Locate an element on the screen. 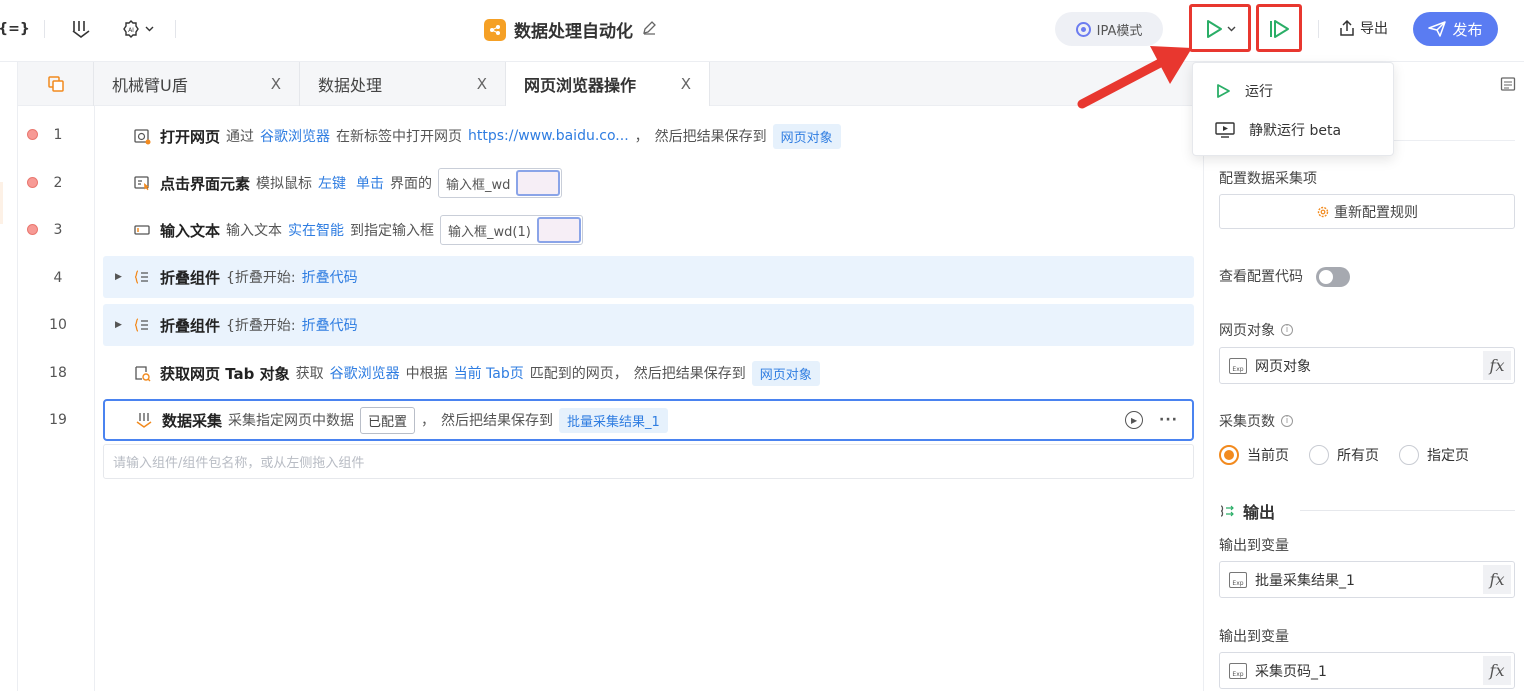 This screenshot has height=691, width=1524. gear-icon is located at coordinates (1323, 211).